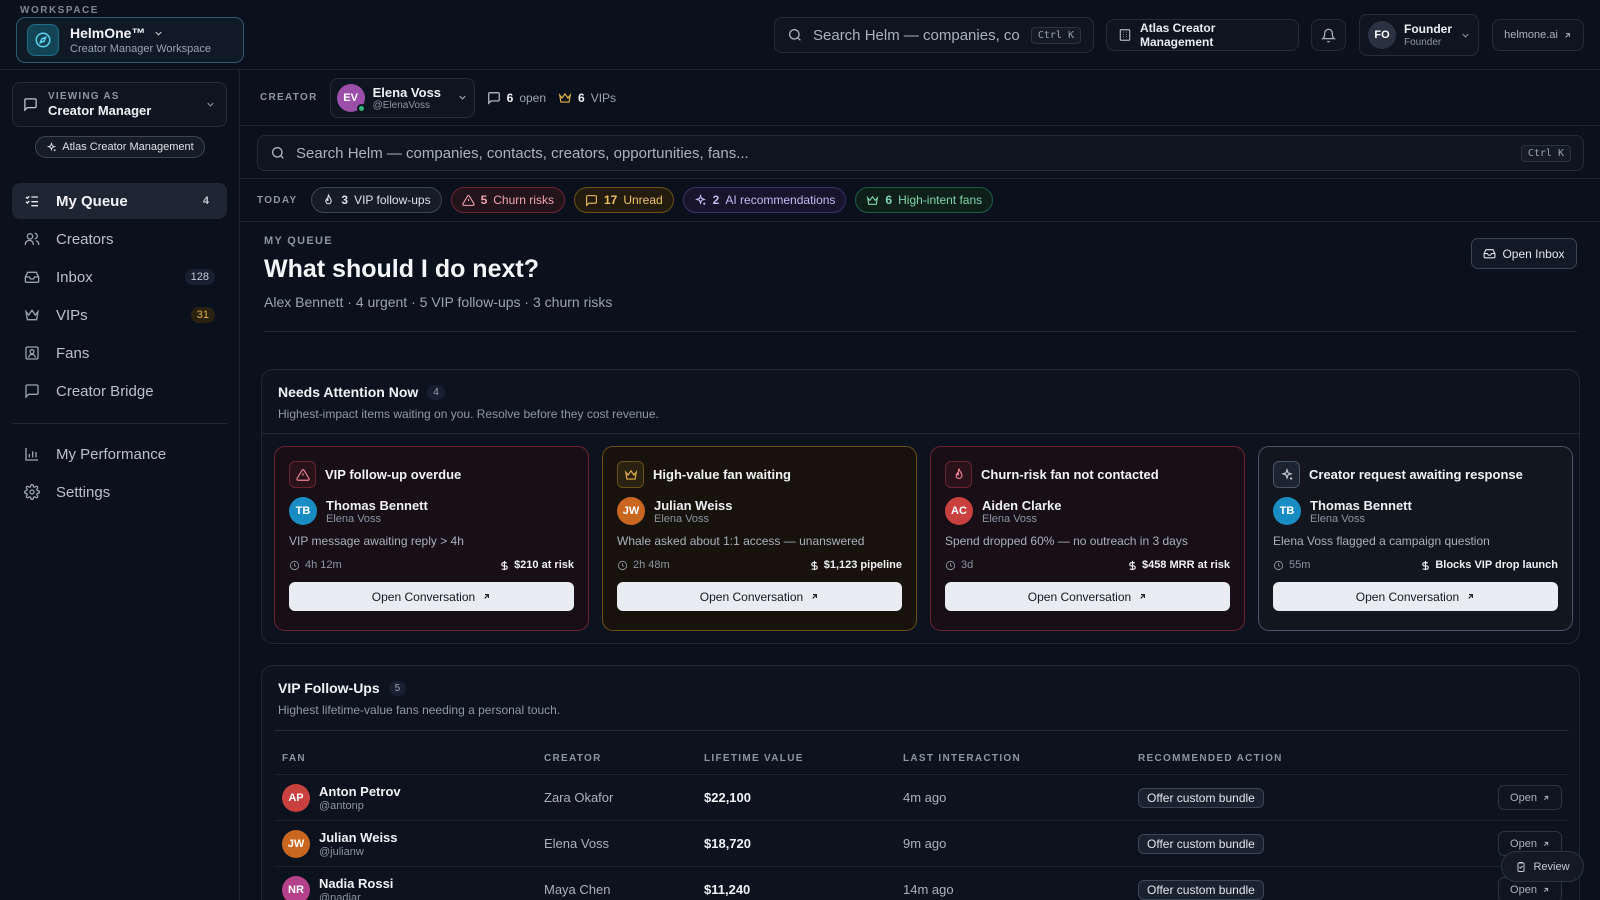 The image size is (1600, 900). I want to click on user-menu-button: FO Founder Founder, so click(1419, 35).